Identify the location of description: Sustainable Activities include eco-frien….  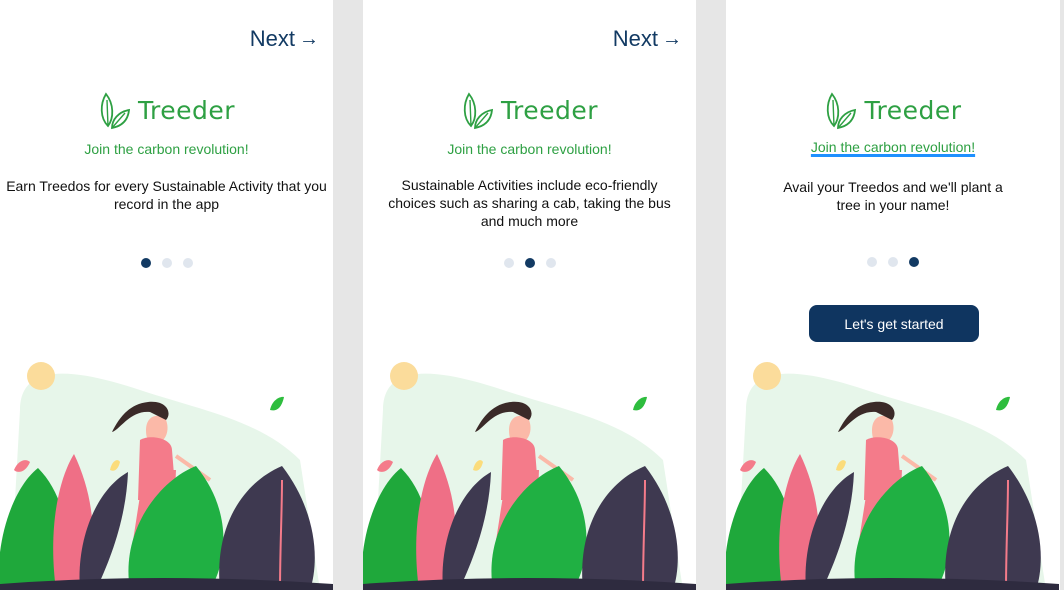
(529, 203).